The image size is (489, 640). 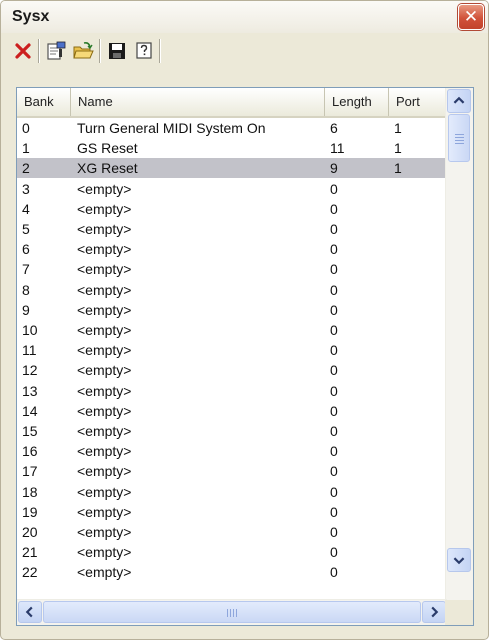 What do you see at coordinates (231, 552) in the screenshot?
I see `table-row: 21 <empty> 0` at bounding box center [231, 552].